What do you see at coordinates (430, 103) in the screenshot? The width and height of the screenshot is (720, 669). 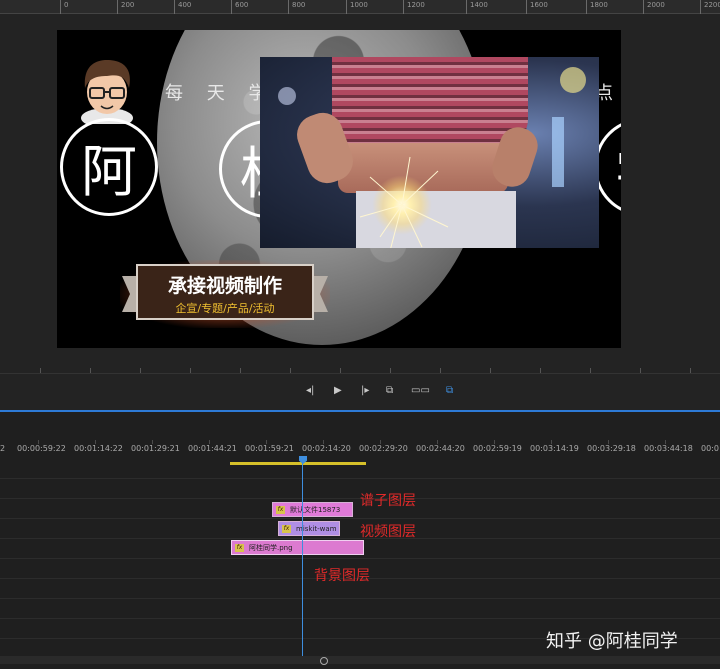 I see `striped-shirt` at bounding box center [430, 103].